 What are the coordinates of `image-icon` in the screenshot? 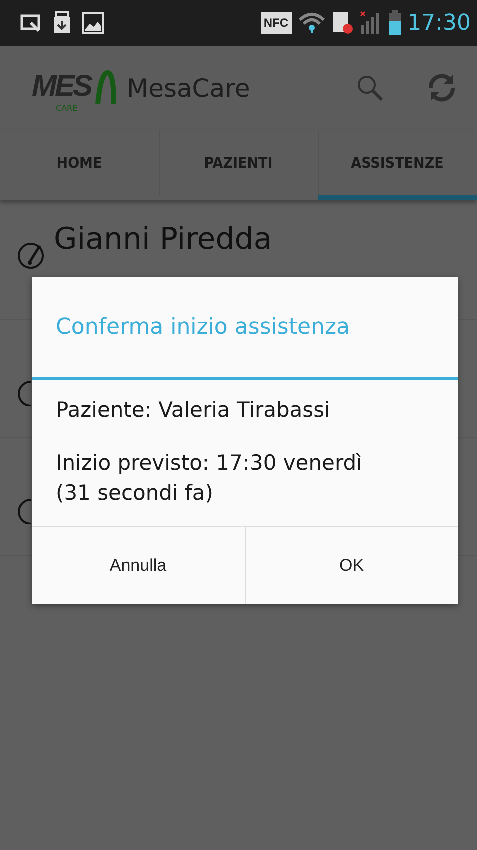 It's located at (93, 23).